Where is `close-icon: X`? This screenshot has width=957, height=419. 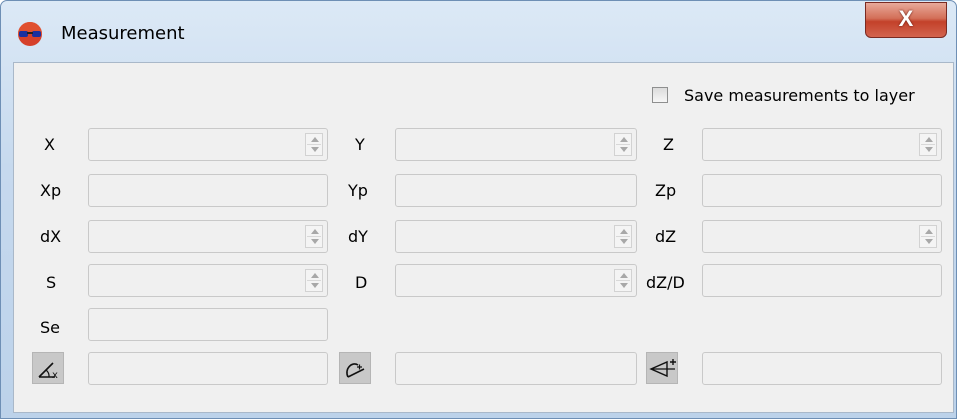
close-icon: X is located at coordinates (906, 18).